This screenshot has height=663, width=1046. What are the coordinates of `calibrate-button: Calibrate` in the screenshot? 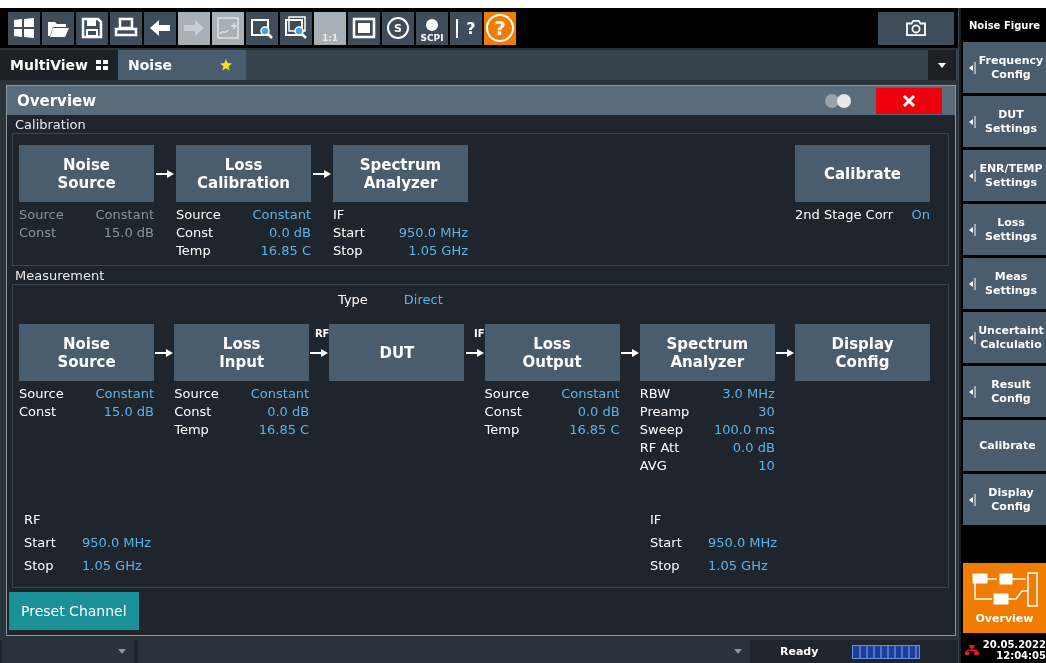 It's located at (862, 173).